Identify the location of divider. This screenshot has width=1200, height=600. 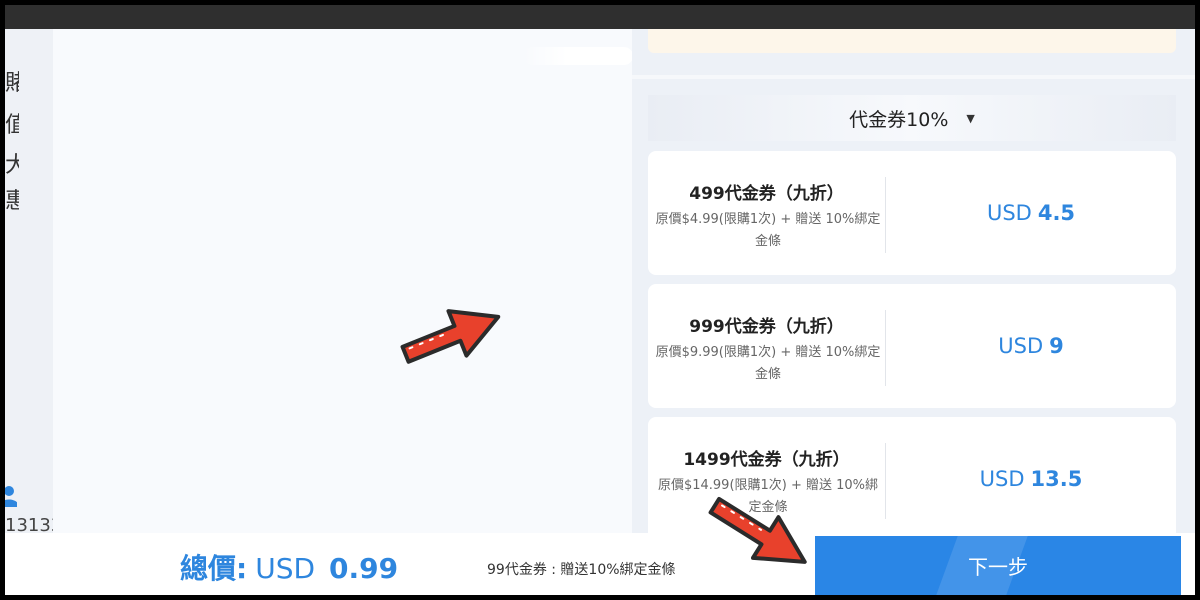
(913, 77).